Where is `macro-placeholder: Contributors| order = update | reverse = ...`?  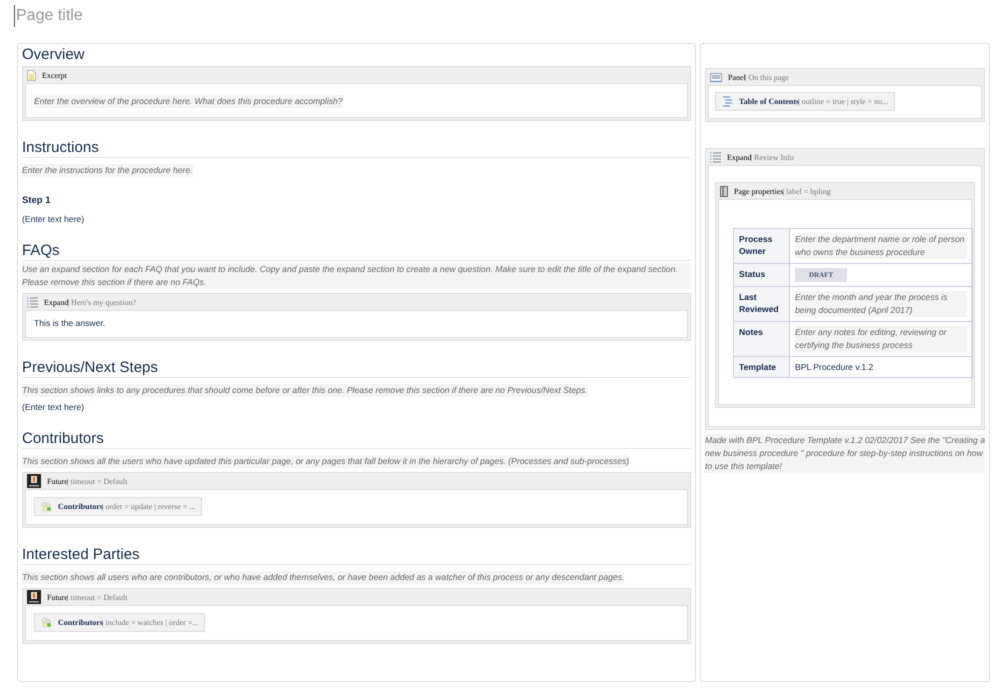 macro-placeholder: Contributors| order = update | reverse = ... is located at coordinates (118, 506).